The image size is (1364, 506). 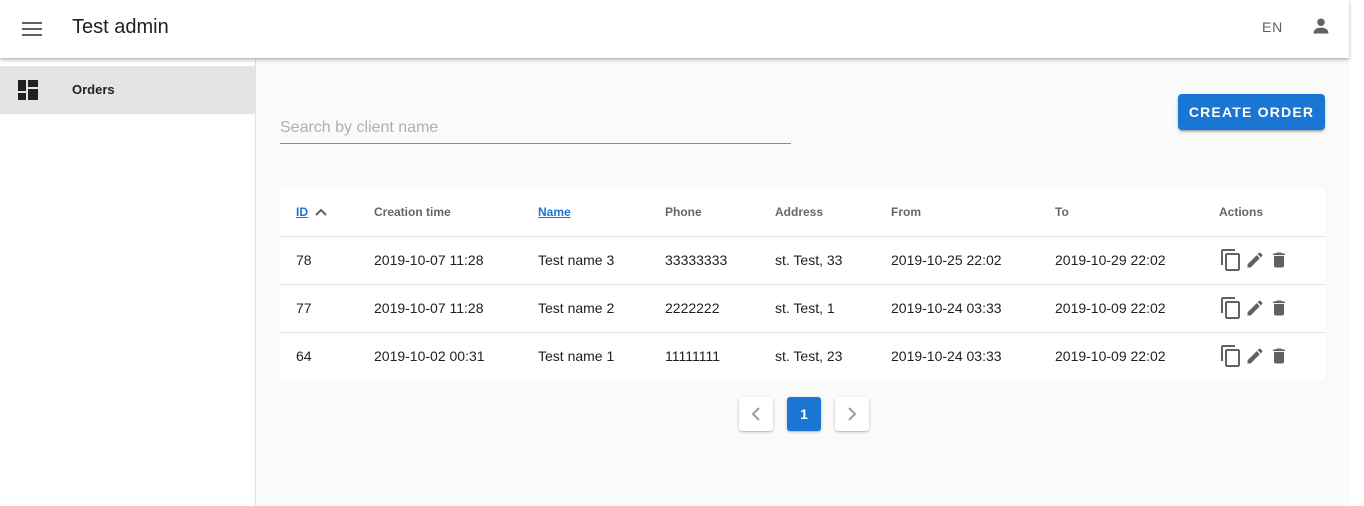 What do you see at coordinates (601, 212) in the screenshot?
I see `column-header-name: Name` at bounding box center [601, 212].